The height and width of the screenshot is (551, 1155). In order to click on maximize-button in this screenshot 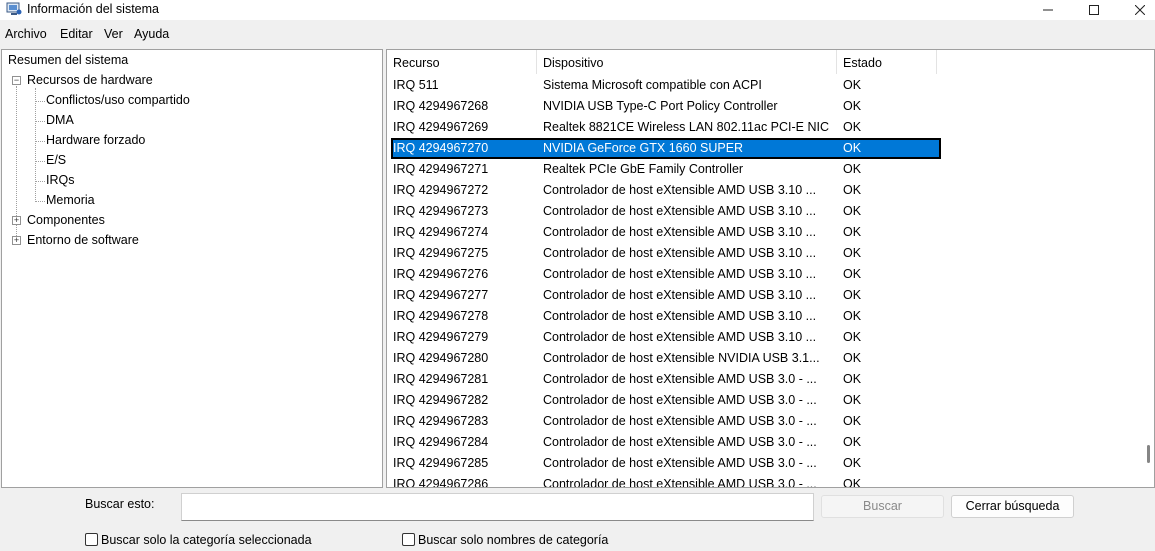, I will do `click(1094, 10)`.